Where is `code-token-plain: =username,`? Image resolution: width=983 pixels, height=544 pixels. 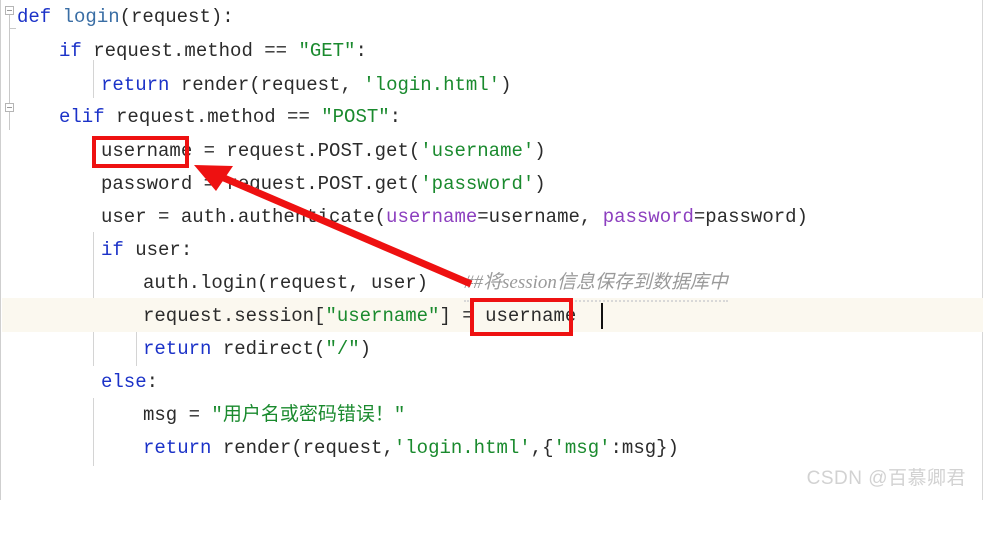 code-token-plain: =username, is located at coordinates (540, 217).